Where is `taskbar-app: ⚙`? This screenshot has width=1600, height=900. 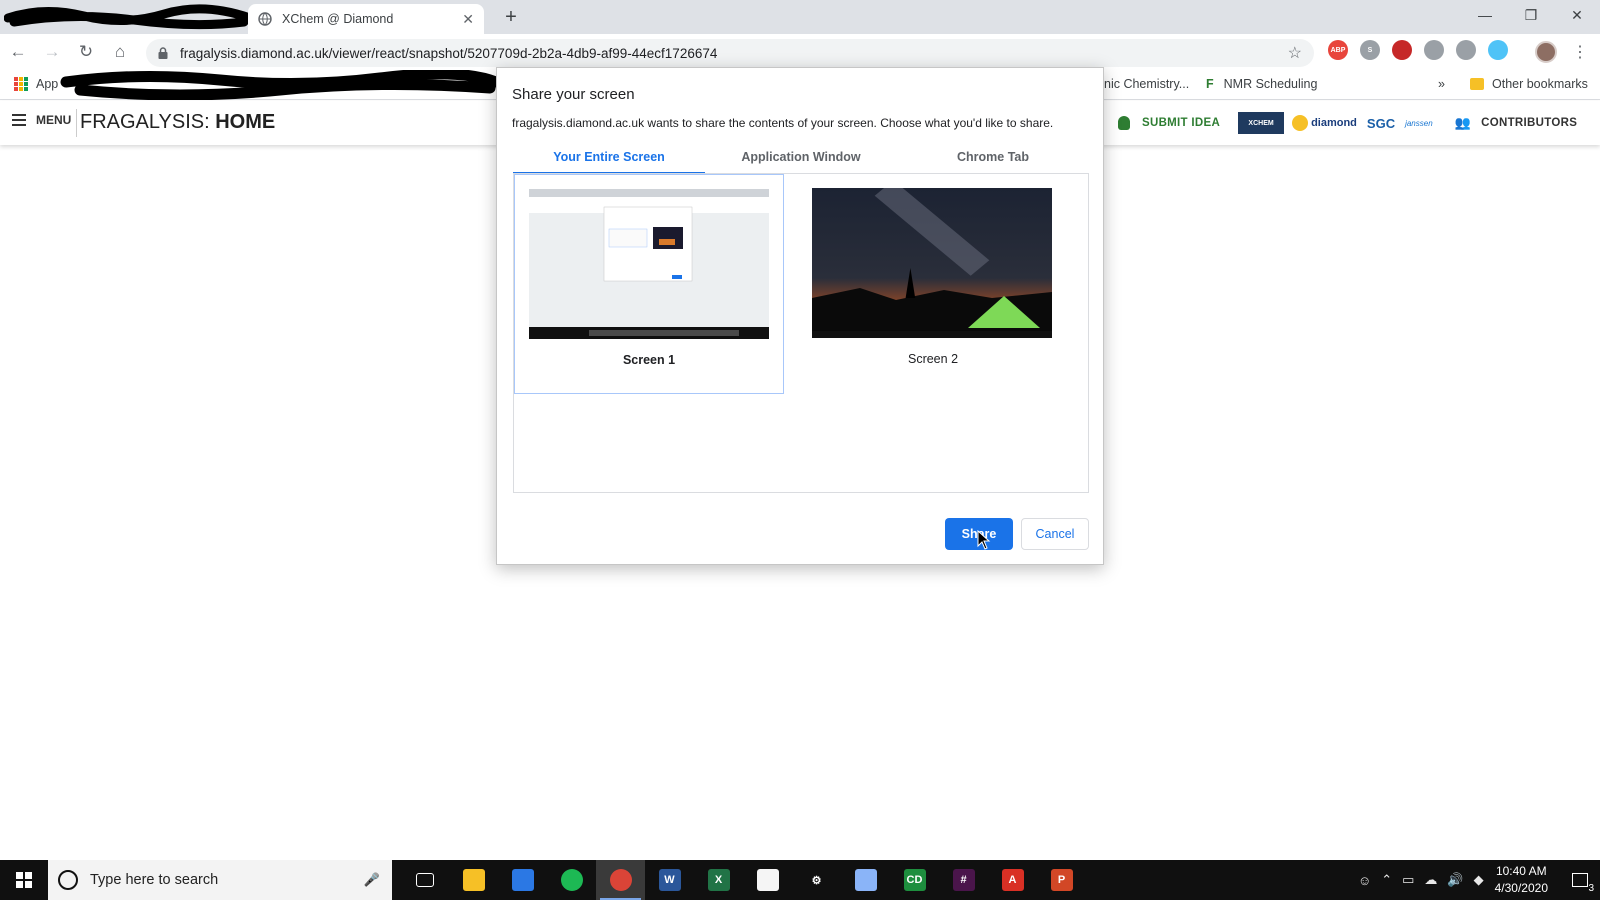 taskbar-app: ⚙ is located at coordinates (816, 880).